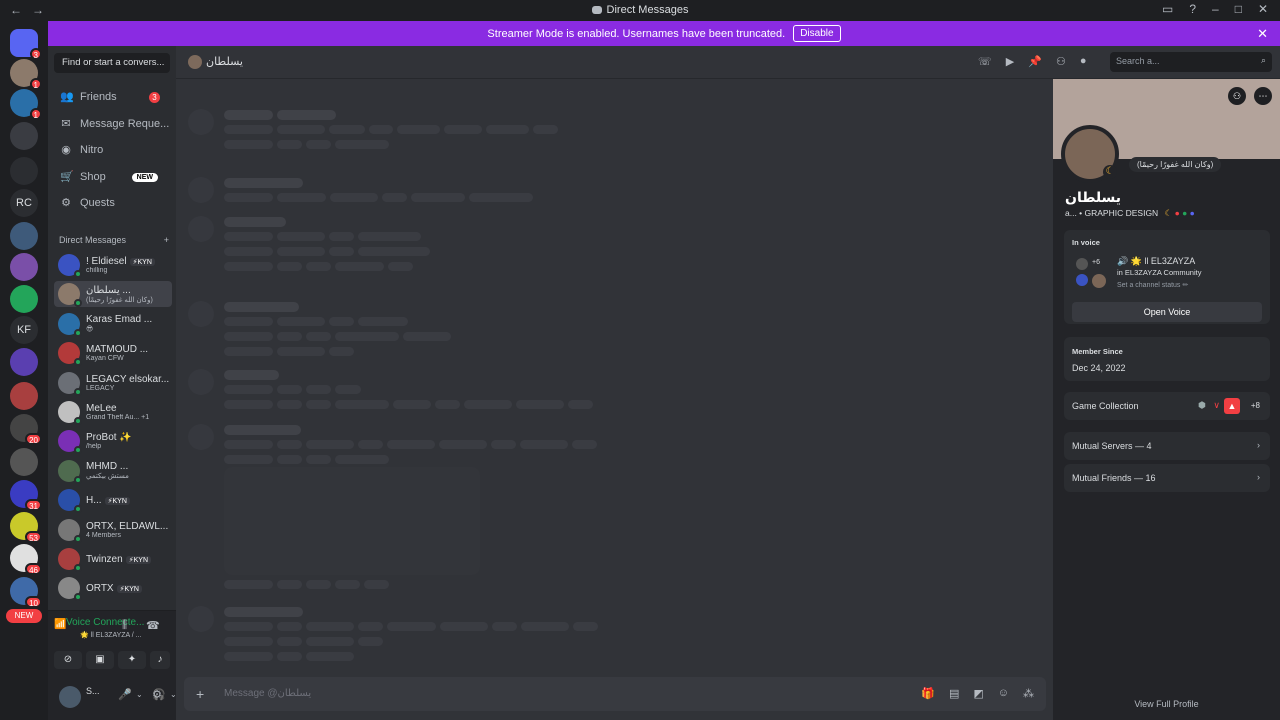 The image size is (1280, 720). Describe the element at coordinates (113, 383) in the screenshot. I see `dm-item: LEGACY elsokar... LEGACY` at that location.